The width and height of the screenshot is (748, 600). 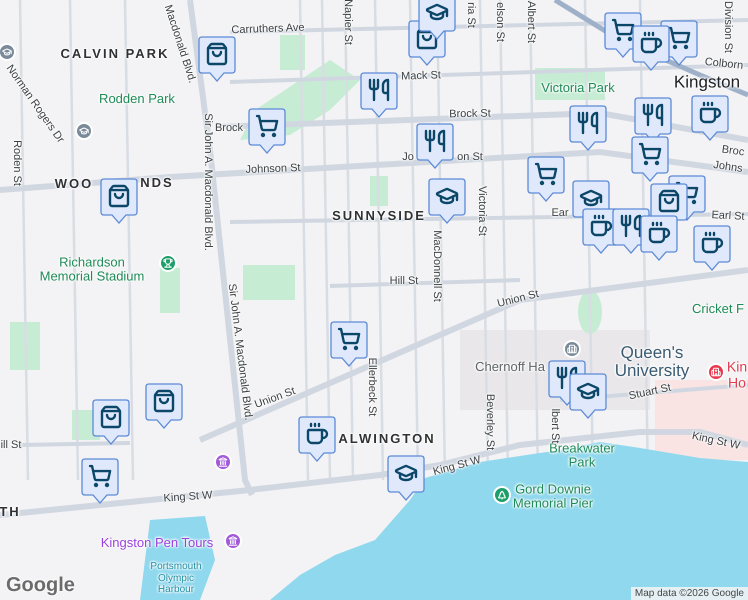 I want to click on map-label: ALWINGTON, so click(x=387, y=439).